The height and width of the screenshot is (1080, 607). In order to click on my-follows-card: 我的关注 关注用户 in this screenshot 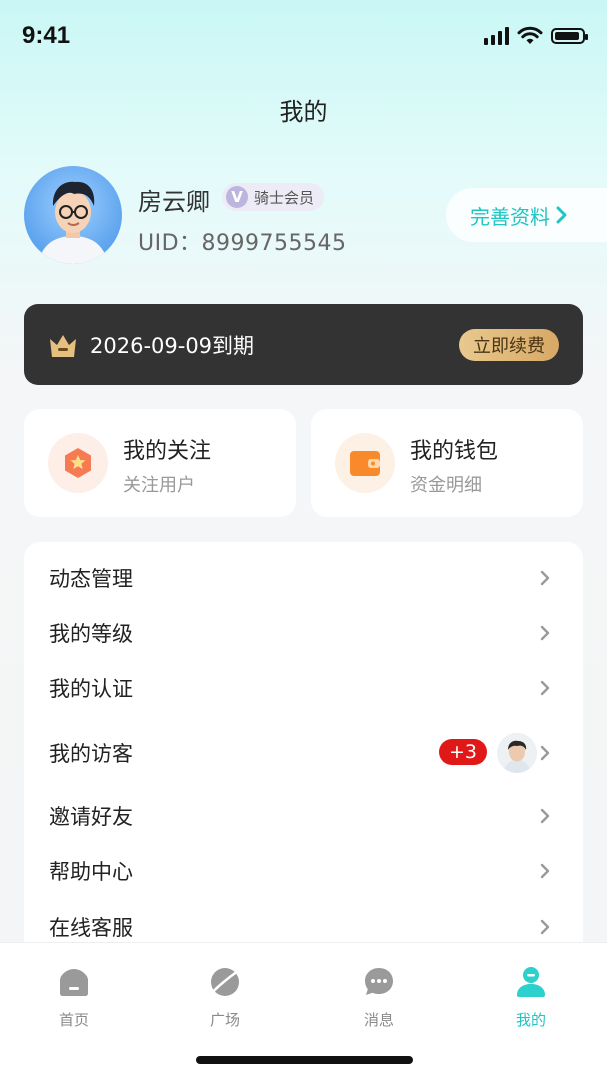, I will do `click(160, 463)`.